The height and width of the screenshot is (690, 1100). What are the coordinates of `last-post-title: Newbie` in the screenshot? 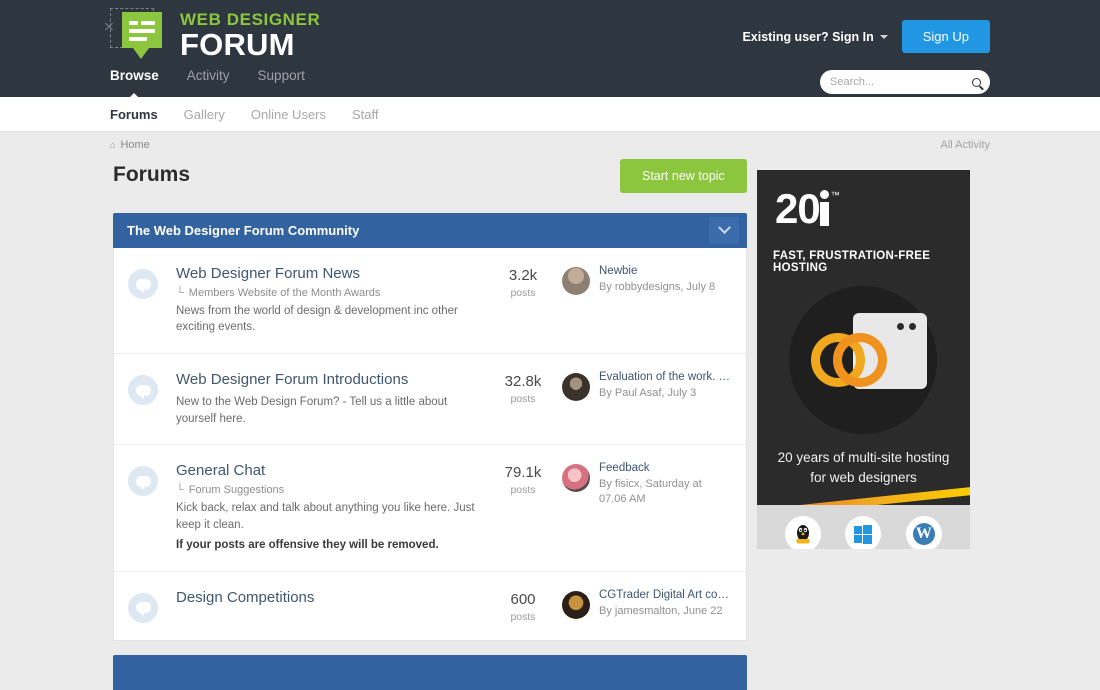 It's located at (665, 271).